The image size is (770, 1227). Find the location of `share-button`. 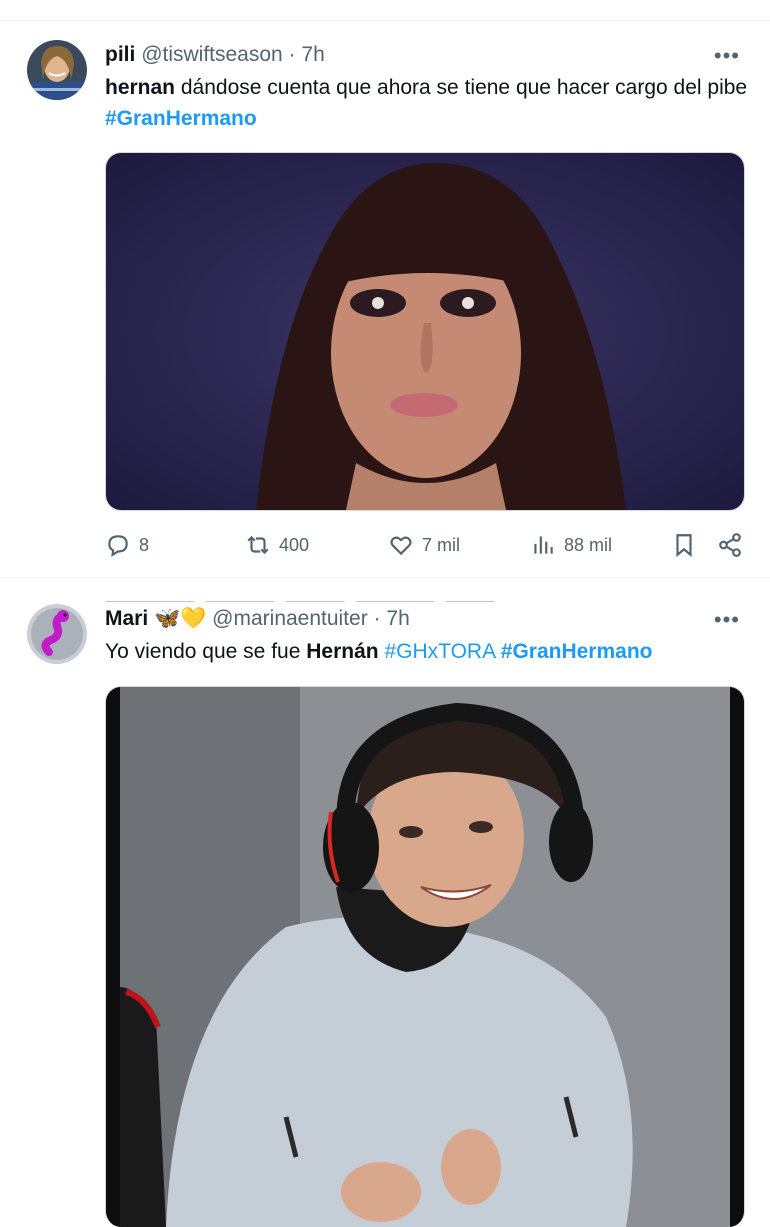

share-button is located at coordinates (734, 545).